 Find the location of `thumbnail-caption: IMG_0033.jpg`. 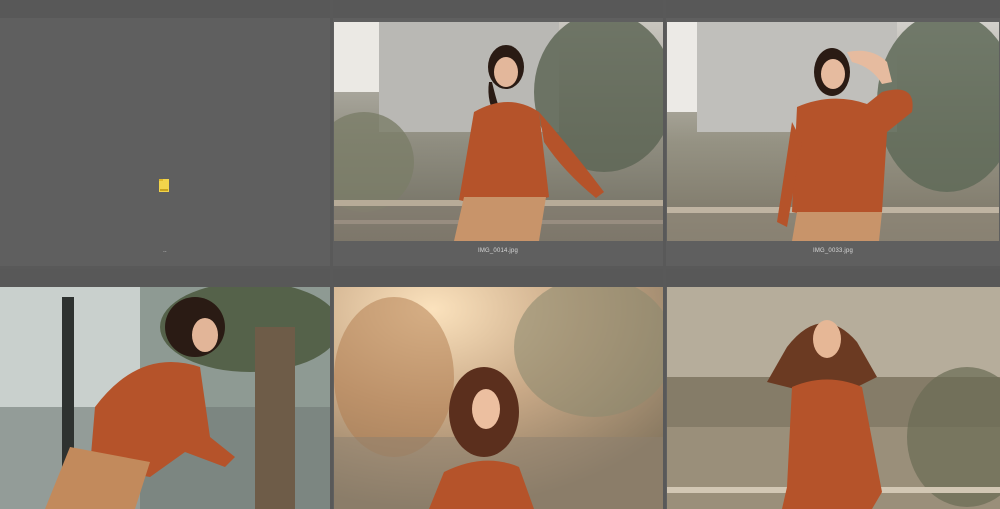

thumbnail-caption: IMG_0033.jpg is located at coordinates (833, 251).